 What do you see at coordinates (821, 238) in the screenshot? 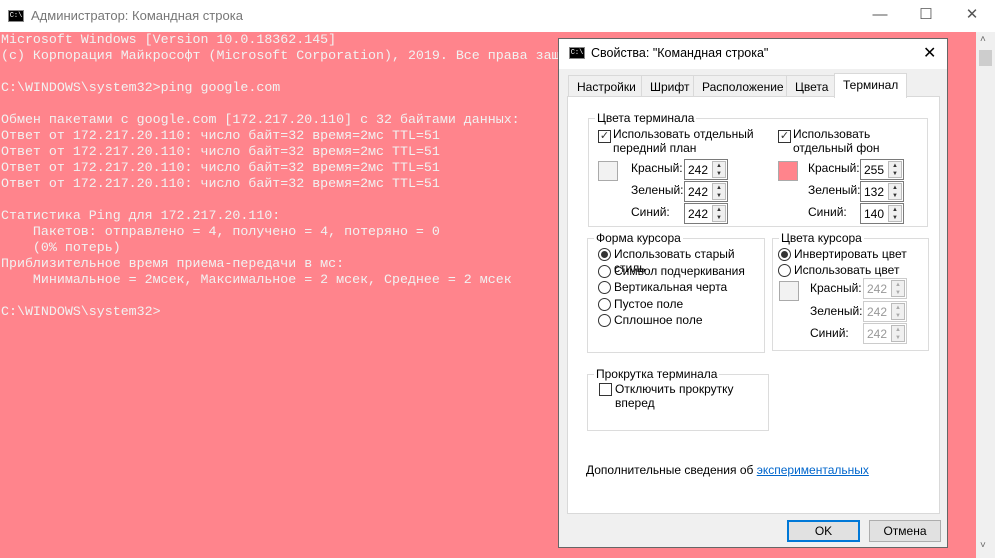
I see `group-label: Цвета курсора` at bounding box center [821, 238].